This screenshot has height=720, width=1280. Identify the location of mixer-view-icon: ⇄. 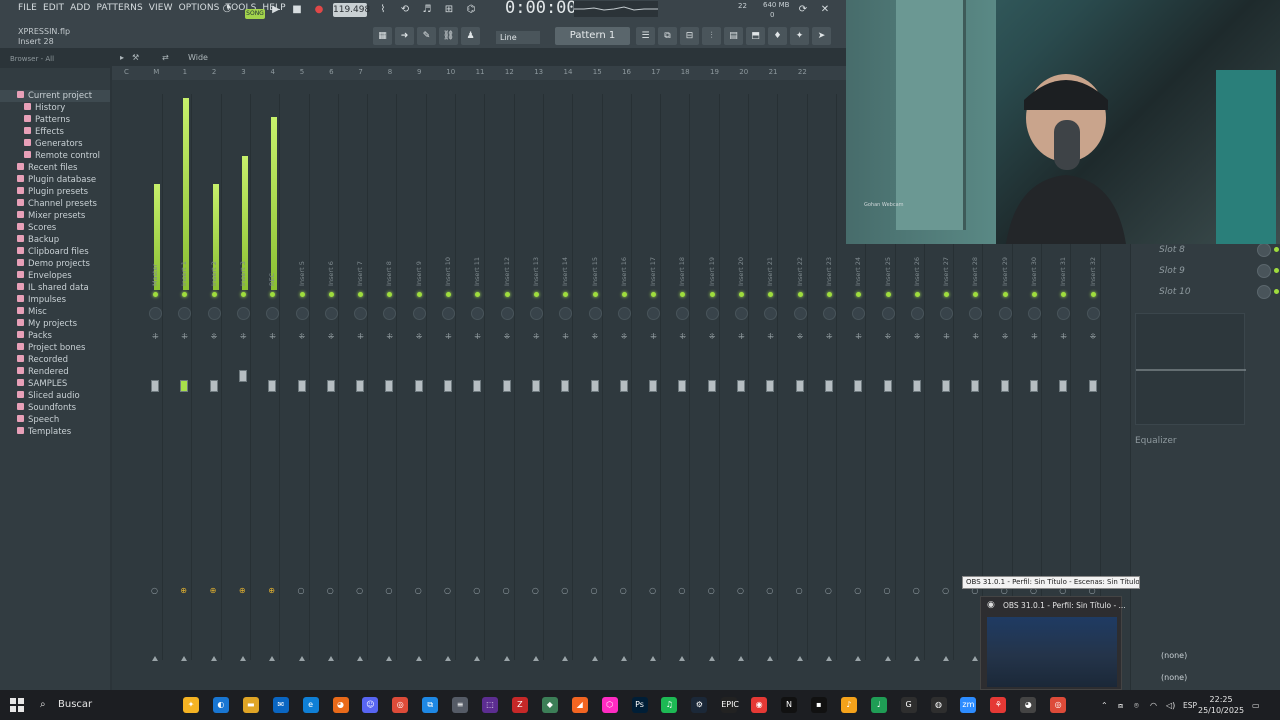
(165, 57).